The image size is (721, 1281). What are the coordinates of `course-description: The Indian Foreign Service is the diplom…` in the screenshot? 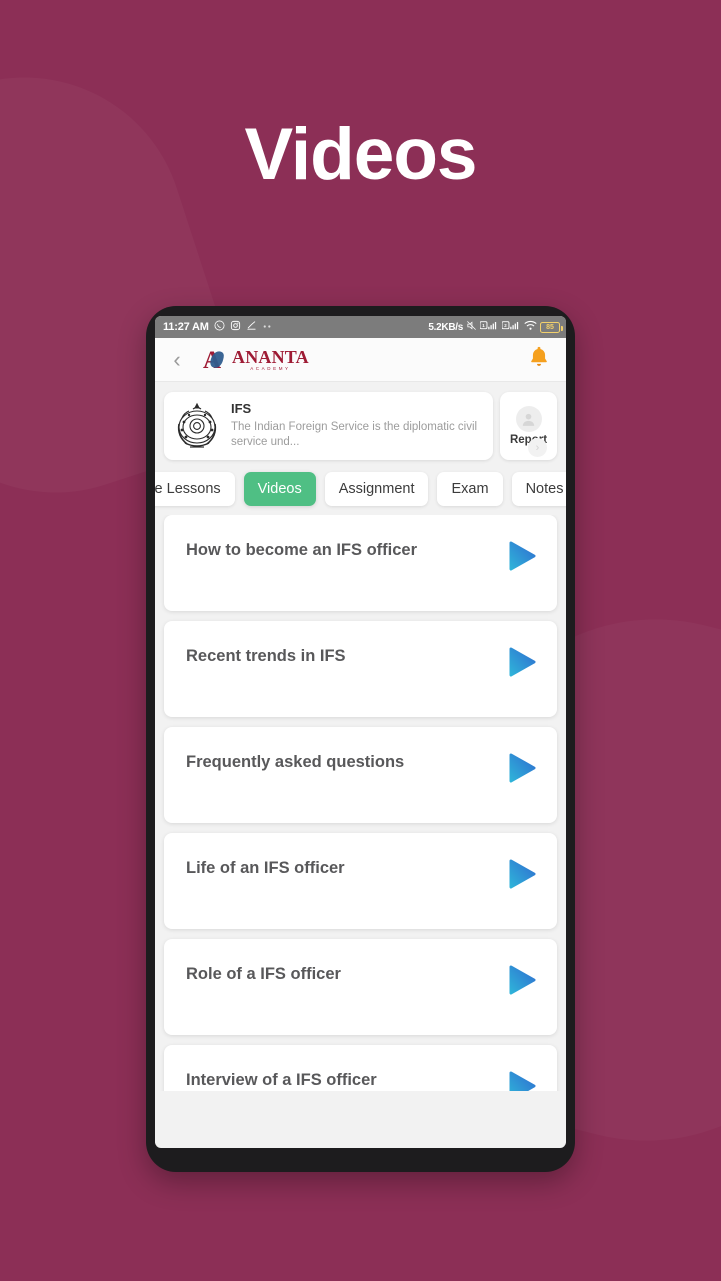 It's located at (354, 434).